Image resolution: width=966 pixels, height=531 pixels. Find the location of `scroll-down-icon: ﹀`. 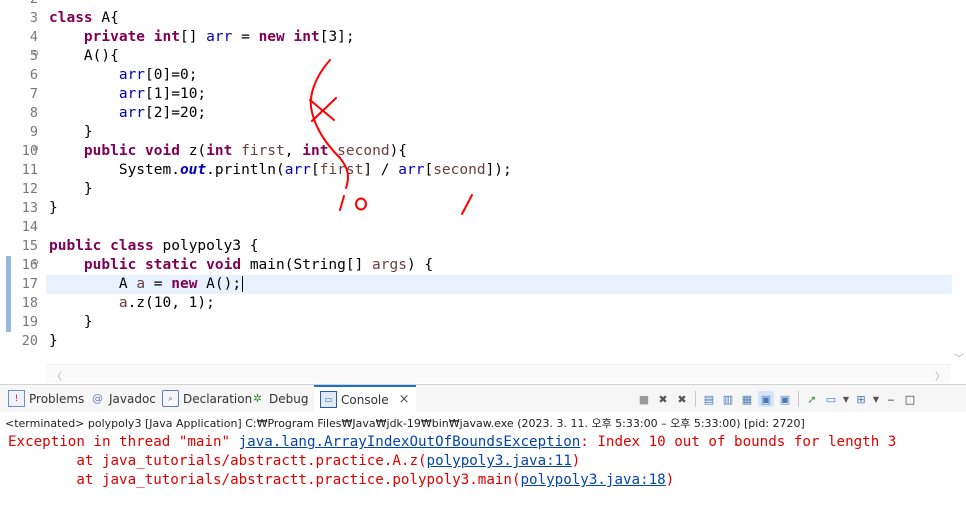

scroll-down-icon: ﹀ is located at coordinates (959, 357).